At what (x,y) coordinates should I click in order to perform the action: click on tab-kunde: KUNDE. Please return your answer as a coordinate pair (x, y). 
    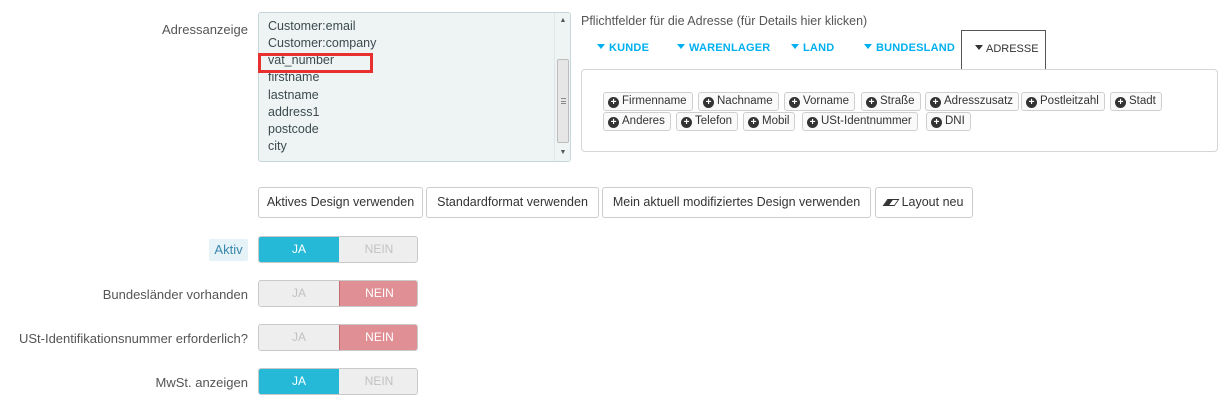
    Looking at the image, I should click on (623, 48).